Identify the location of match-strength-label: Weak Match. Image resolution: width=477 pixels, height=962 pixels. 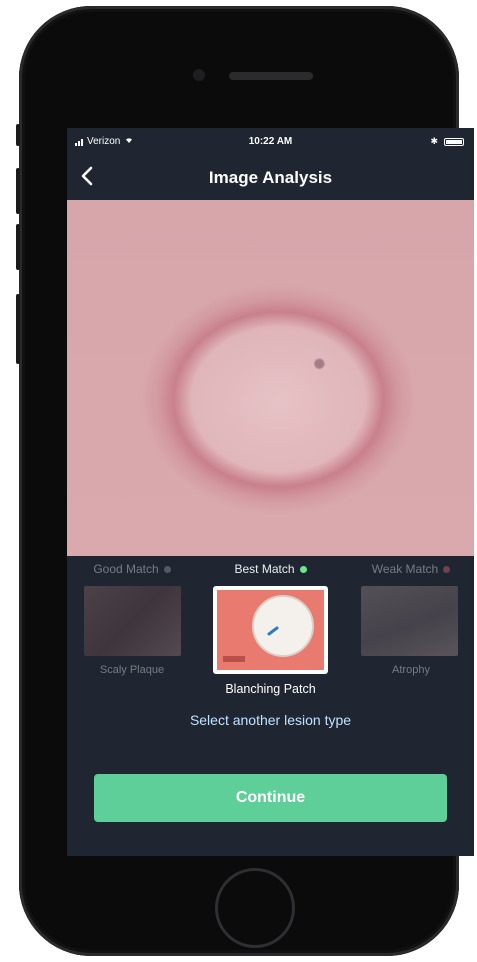
(405, 569).